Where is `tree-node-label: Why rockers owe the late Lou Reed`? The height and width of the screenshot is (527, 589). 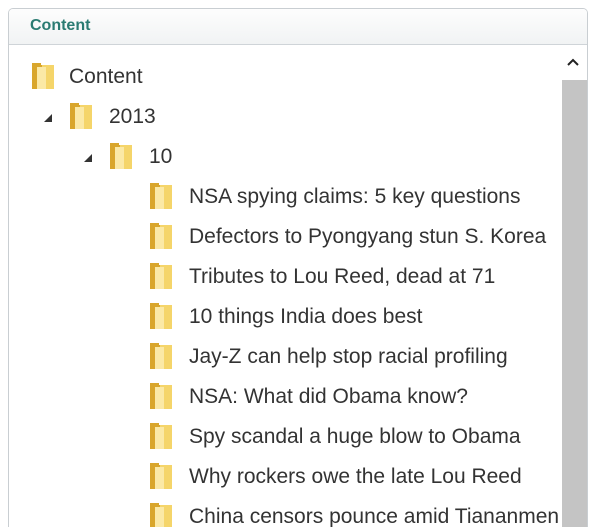
tree-node-label: Why rockers owe the late Lou Reed is located at coordinates (355, 476).